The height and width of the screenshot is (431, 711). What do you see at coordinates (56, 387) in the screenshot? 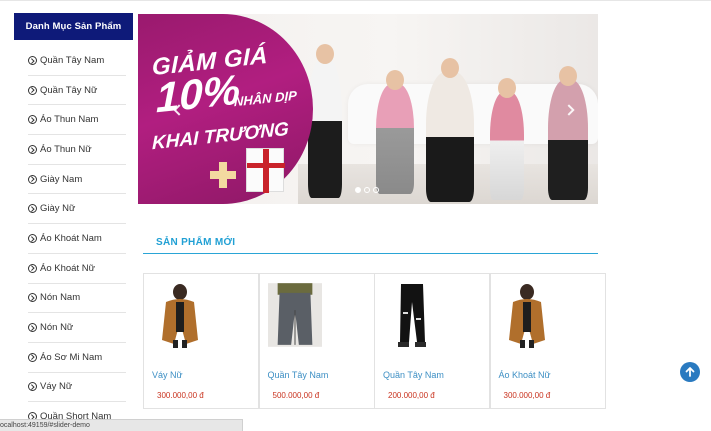
I see `sidebar-item-label: Váy Nữ` at bounding box center [56, 387].